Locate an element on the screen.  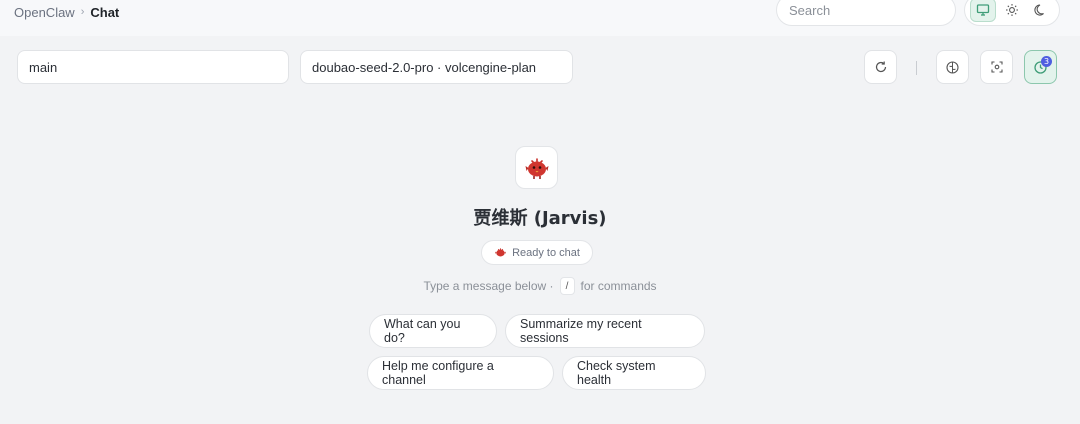
search-box: ⌘K is located at coordinates (883, 13).